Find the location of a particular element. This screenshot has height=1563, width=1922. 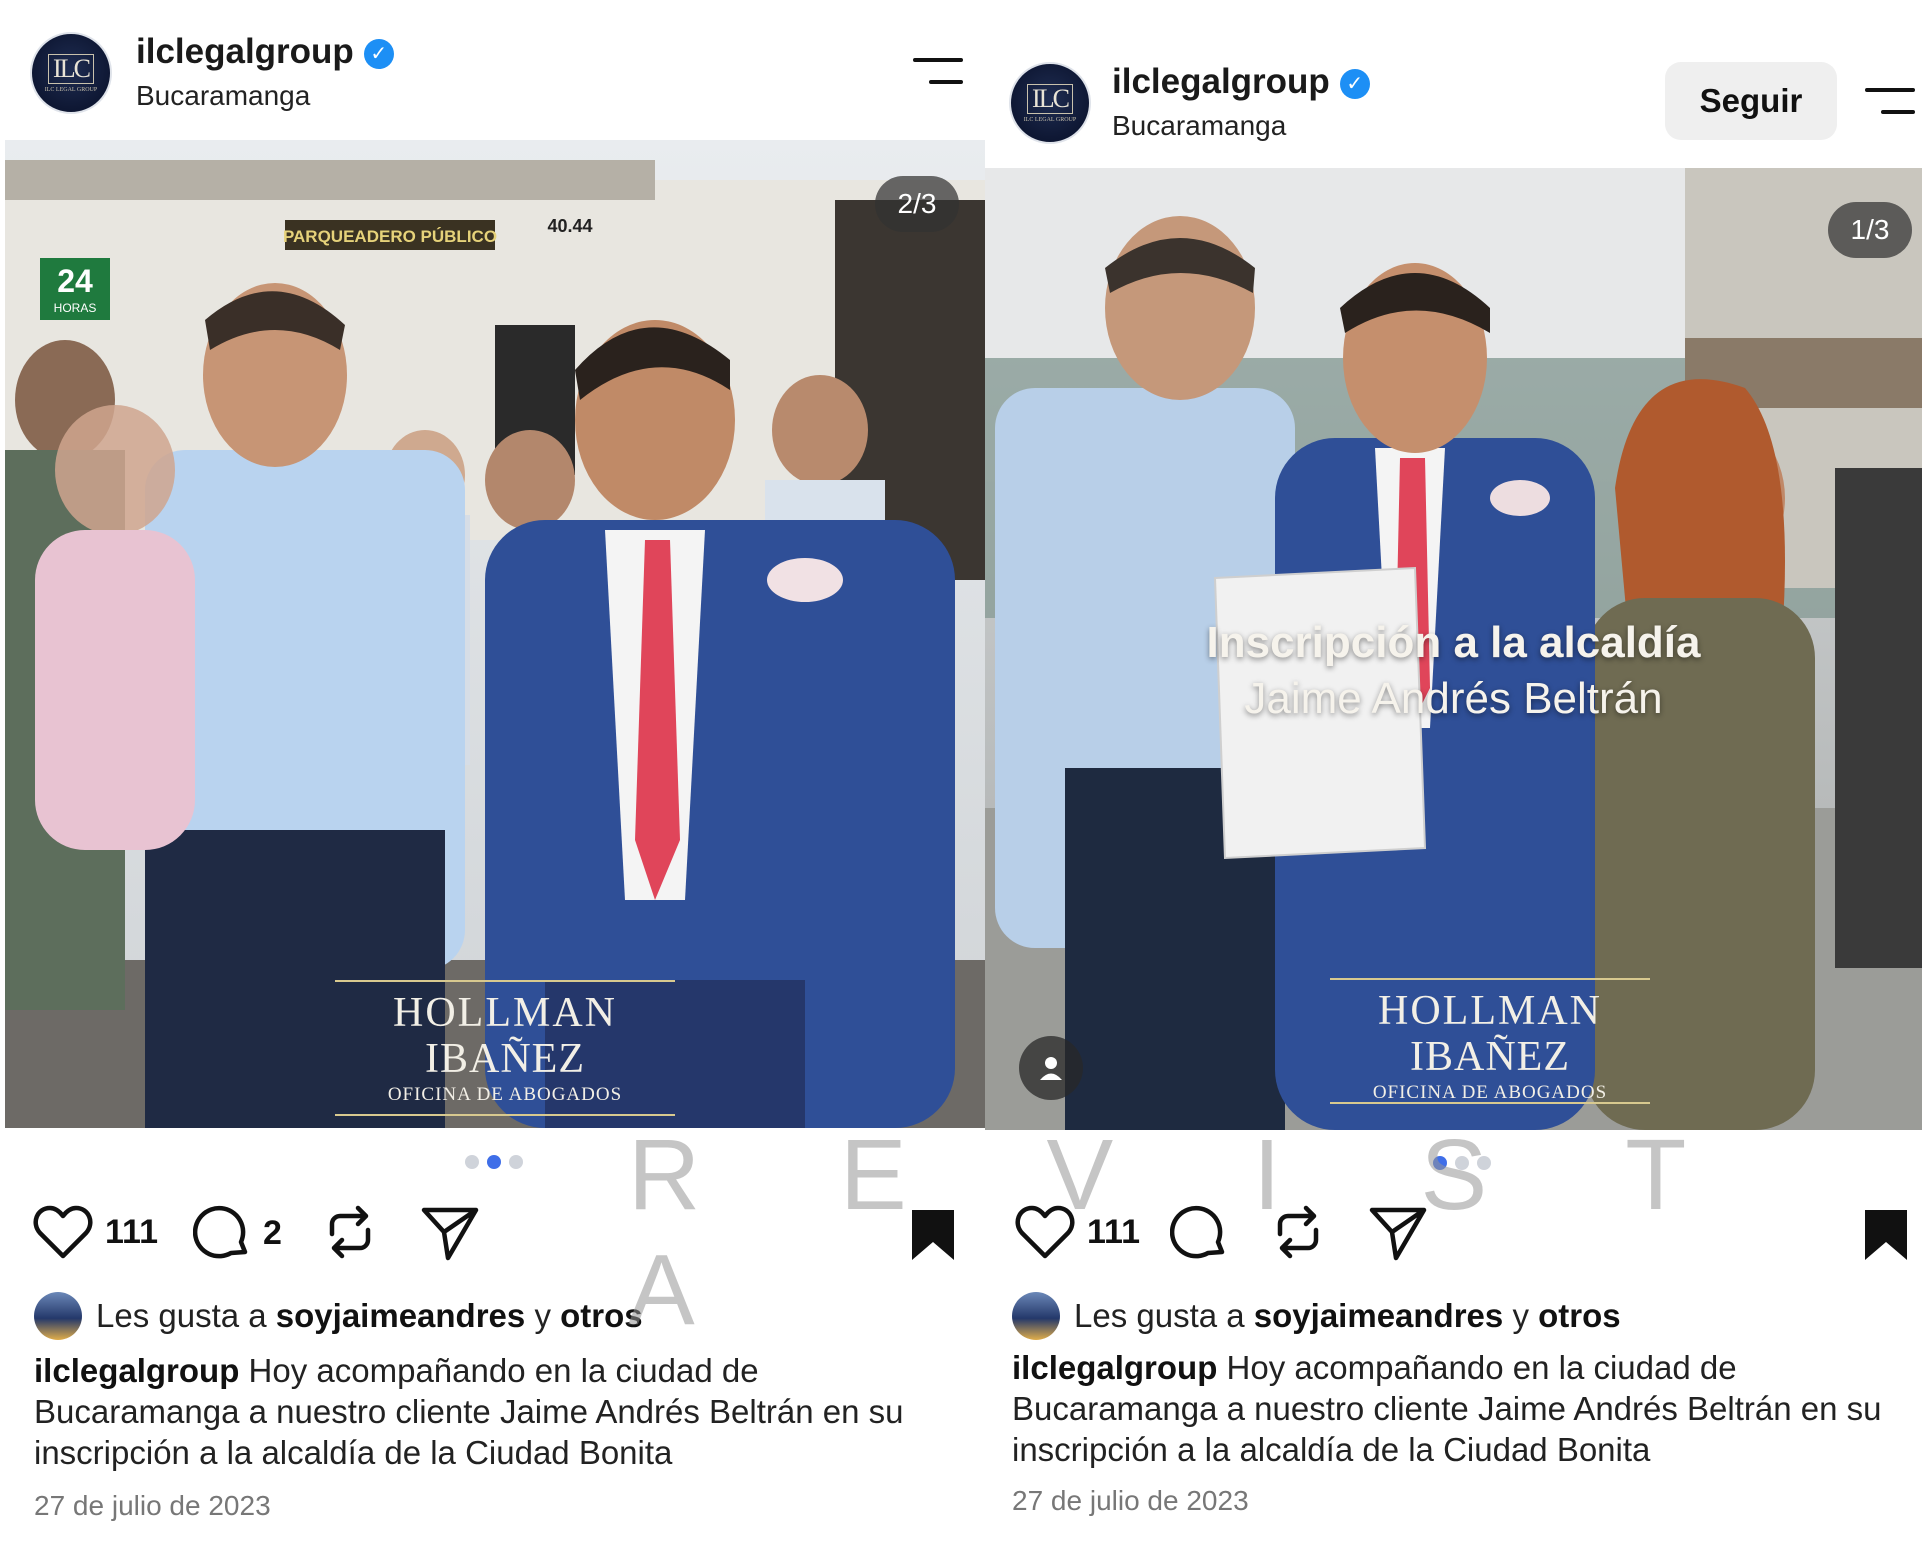

overlay-title-line-2: Jaime Andrés Beltrán is located at coordinates (1453, 698).